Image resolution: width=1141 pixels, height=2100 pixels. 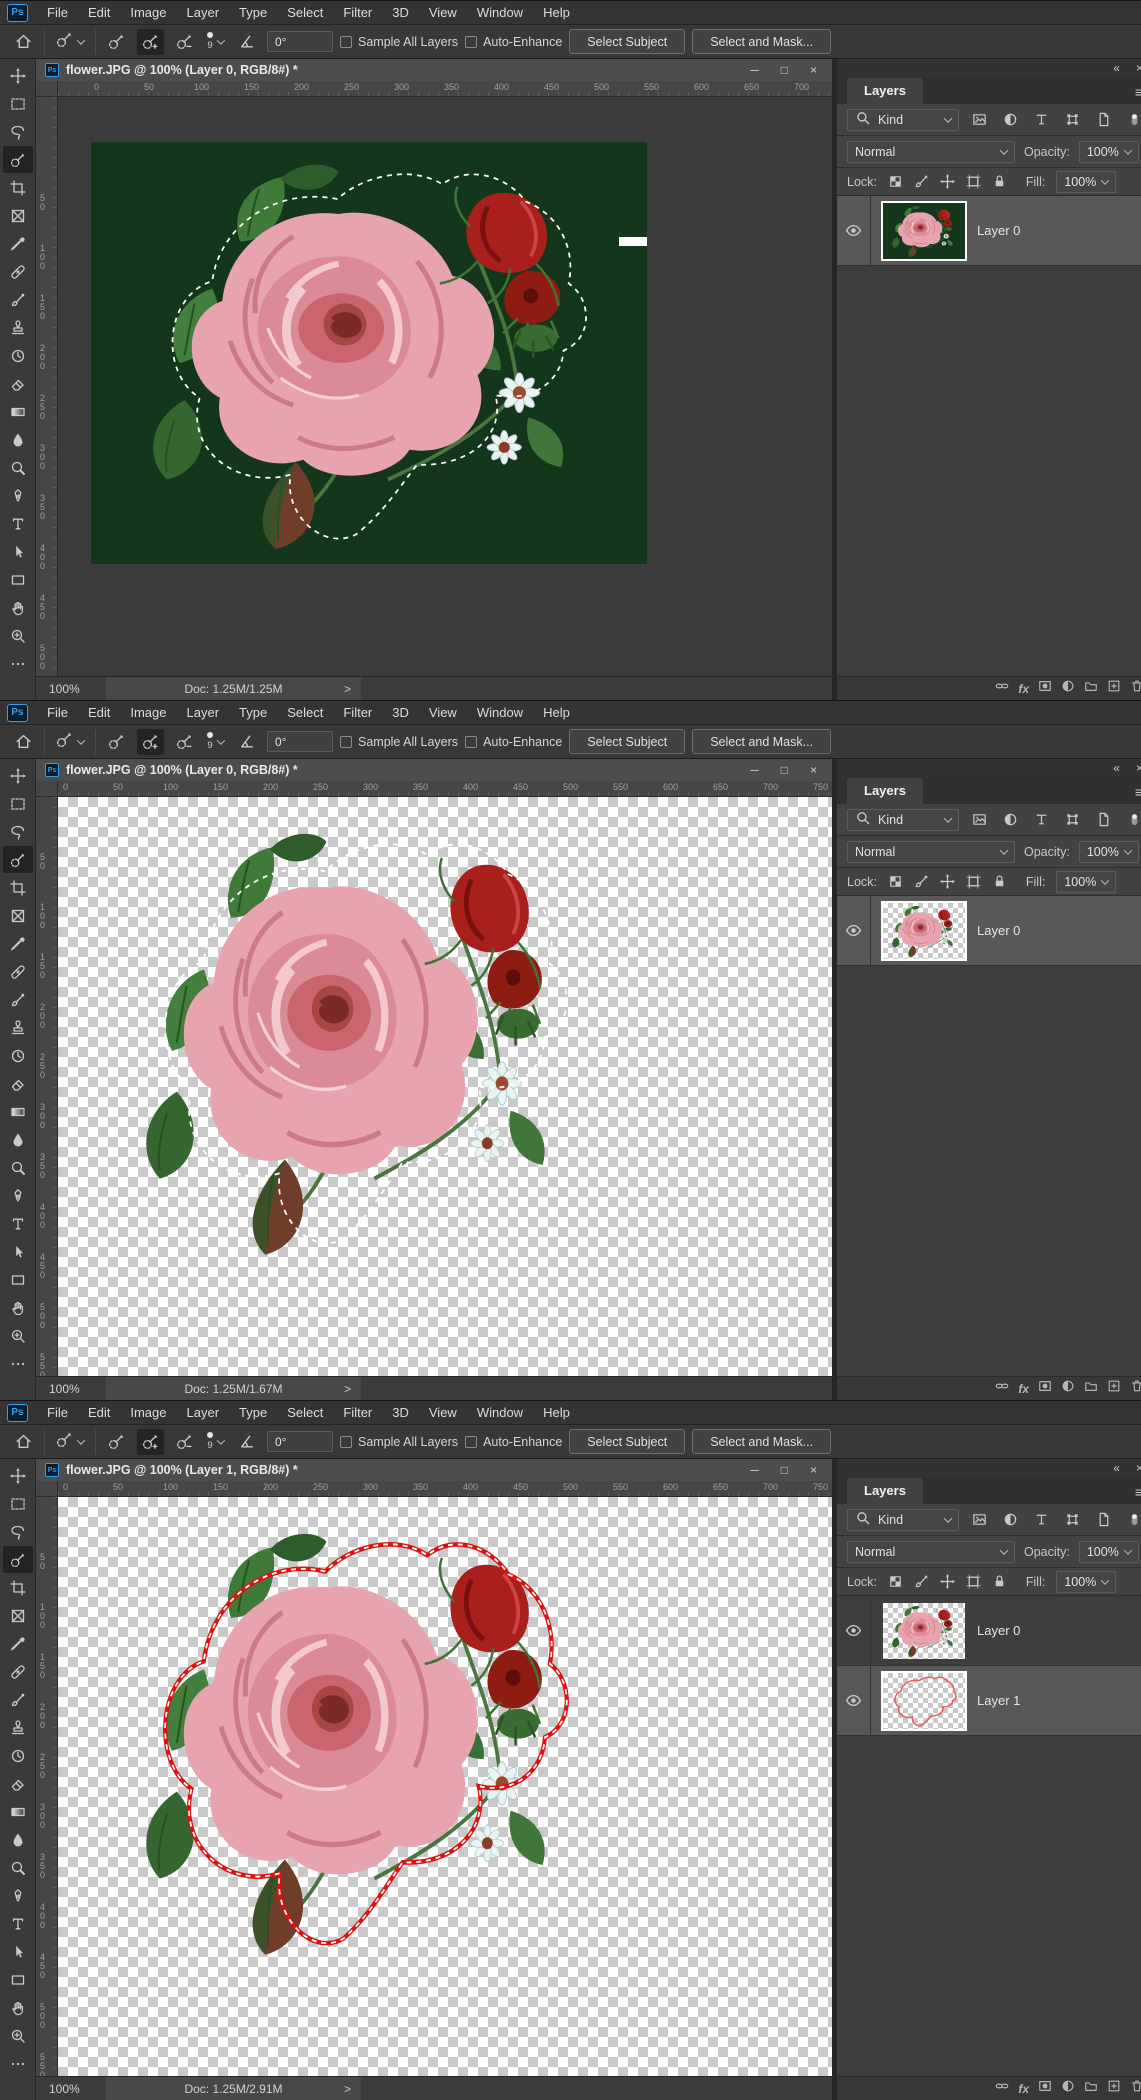 I want to click on menu-layer: Layer, so click(x=203, y=1412).